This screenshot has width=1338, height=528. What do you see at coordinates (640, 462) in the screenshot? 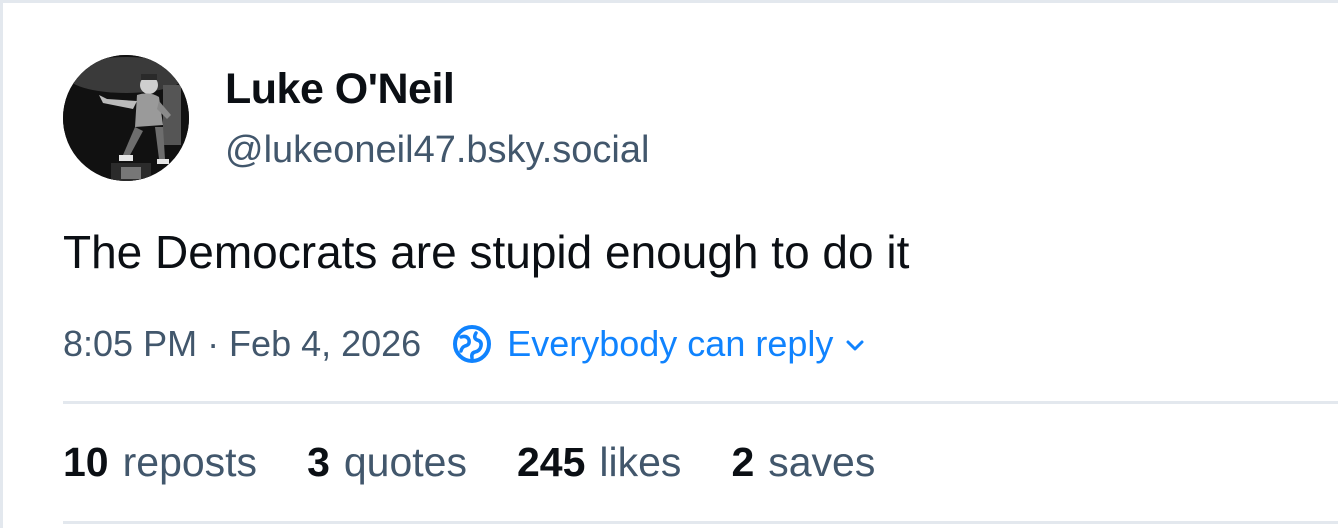
I see `likes-label: likes` at bounding box center [640, 462].